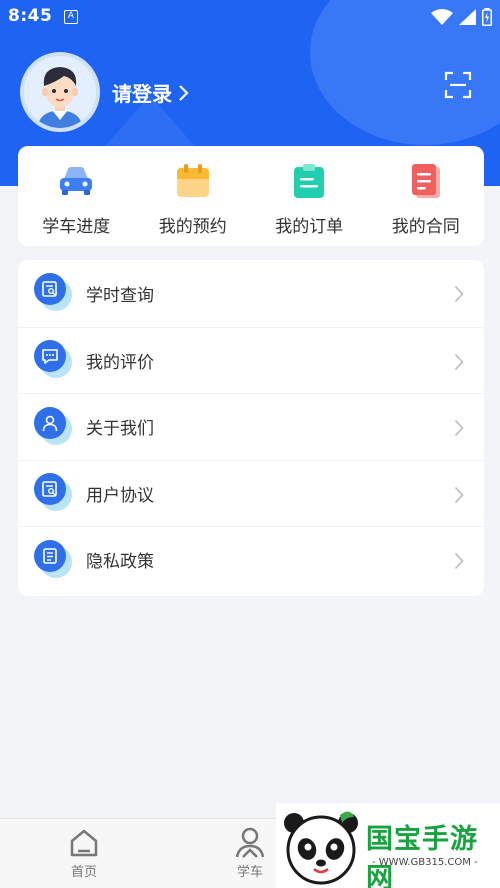 Image resolution: width=500 pixels, height=888 pixels. What do you see at coordinates (120, 562) in the screenshot?
I see `menu-item-label: 隐私政策` at bounding box center [120, 562].